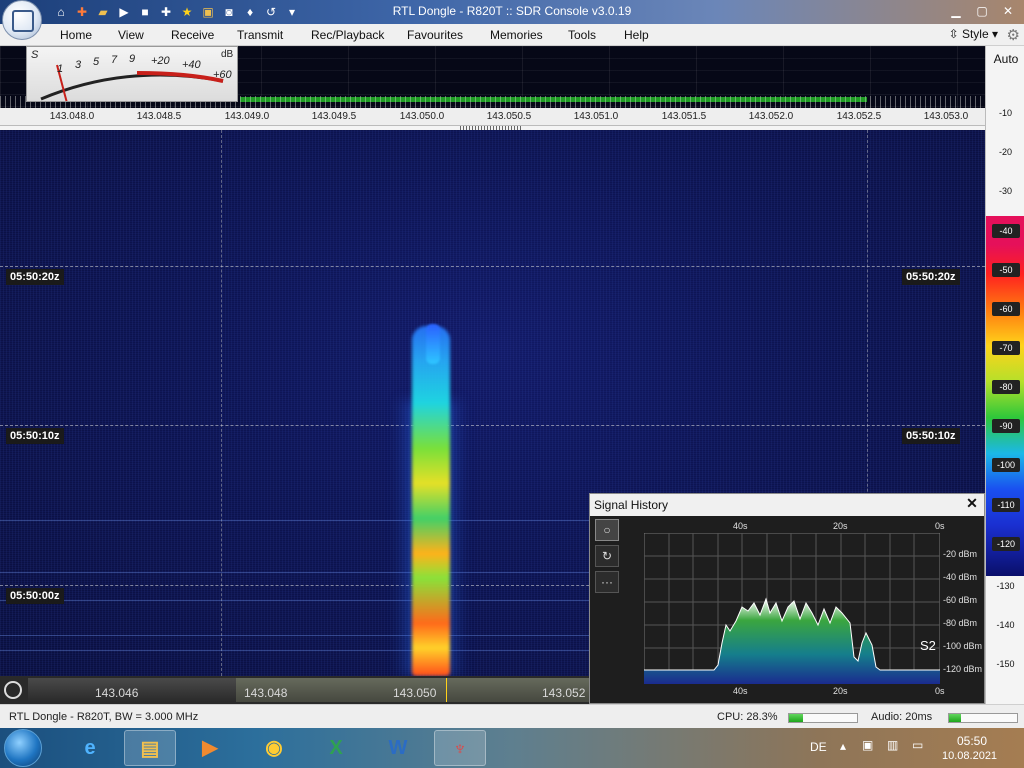  What do you see at coordinates (972, 741) in the screenshot?
I see `clock-time: 05:50` at bounding box center [972, 741].